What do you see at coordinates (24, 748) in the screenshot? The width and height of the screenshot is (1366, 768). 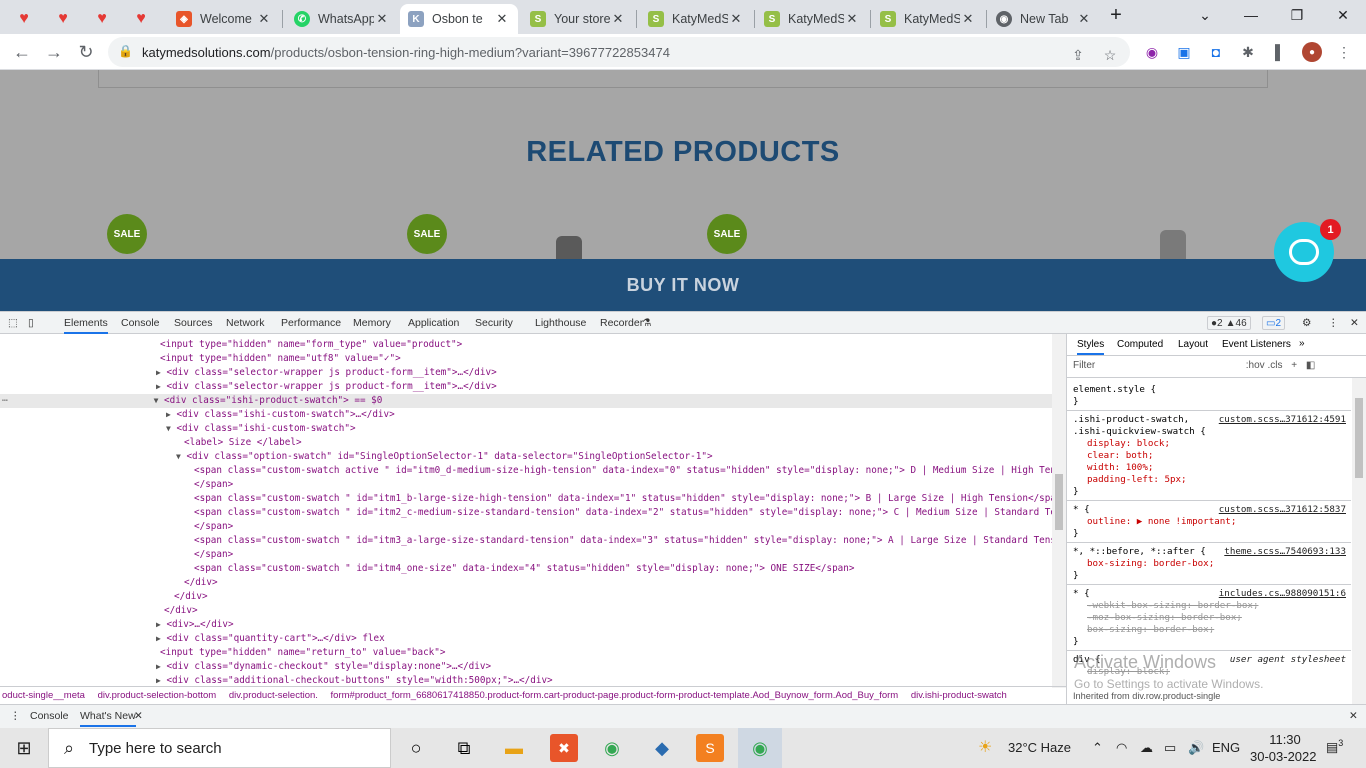 I see `windows-start-icon: ⊞` at bounding box center [24, 748].